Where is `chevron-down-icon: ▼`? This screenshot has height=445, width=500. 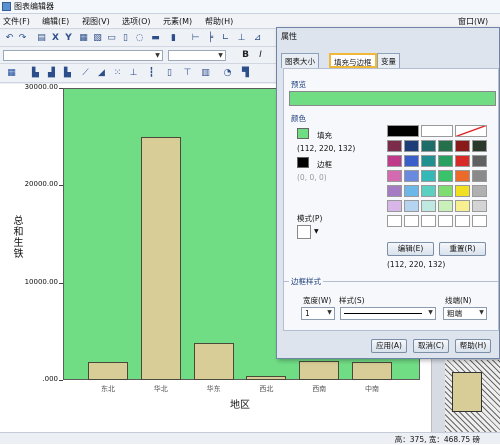
chevron-down-icon: ▼ is located at coordinates (316, 231).